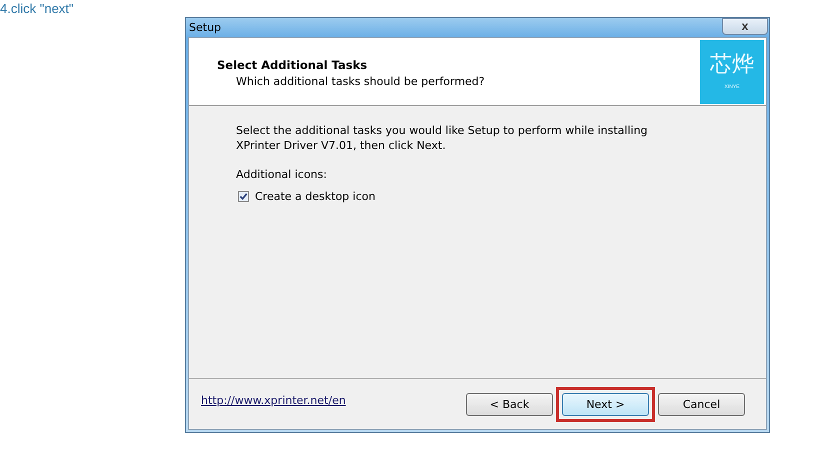  Describe the element at coordinates (292, 65) in the screenshot. I see `page-title: Select Additional Tasks` at that location.